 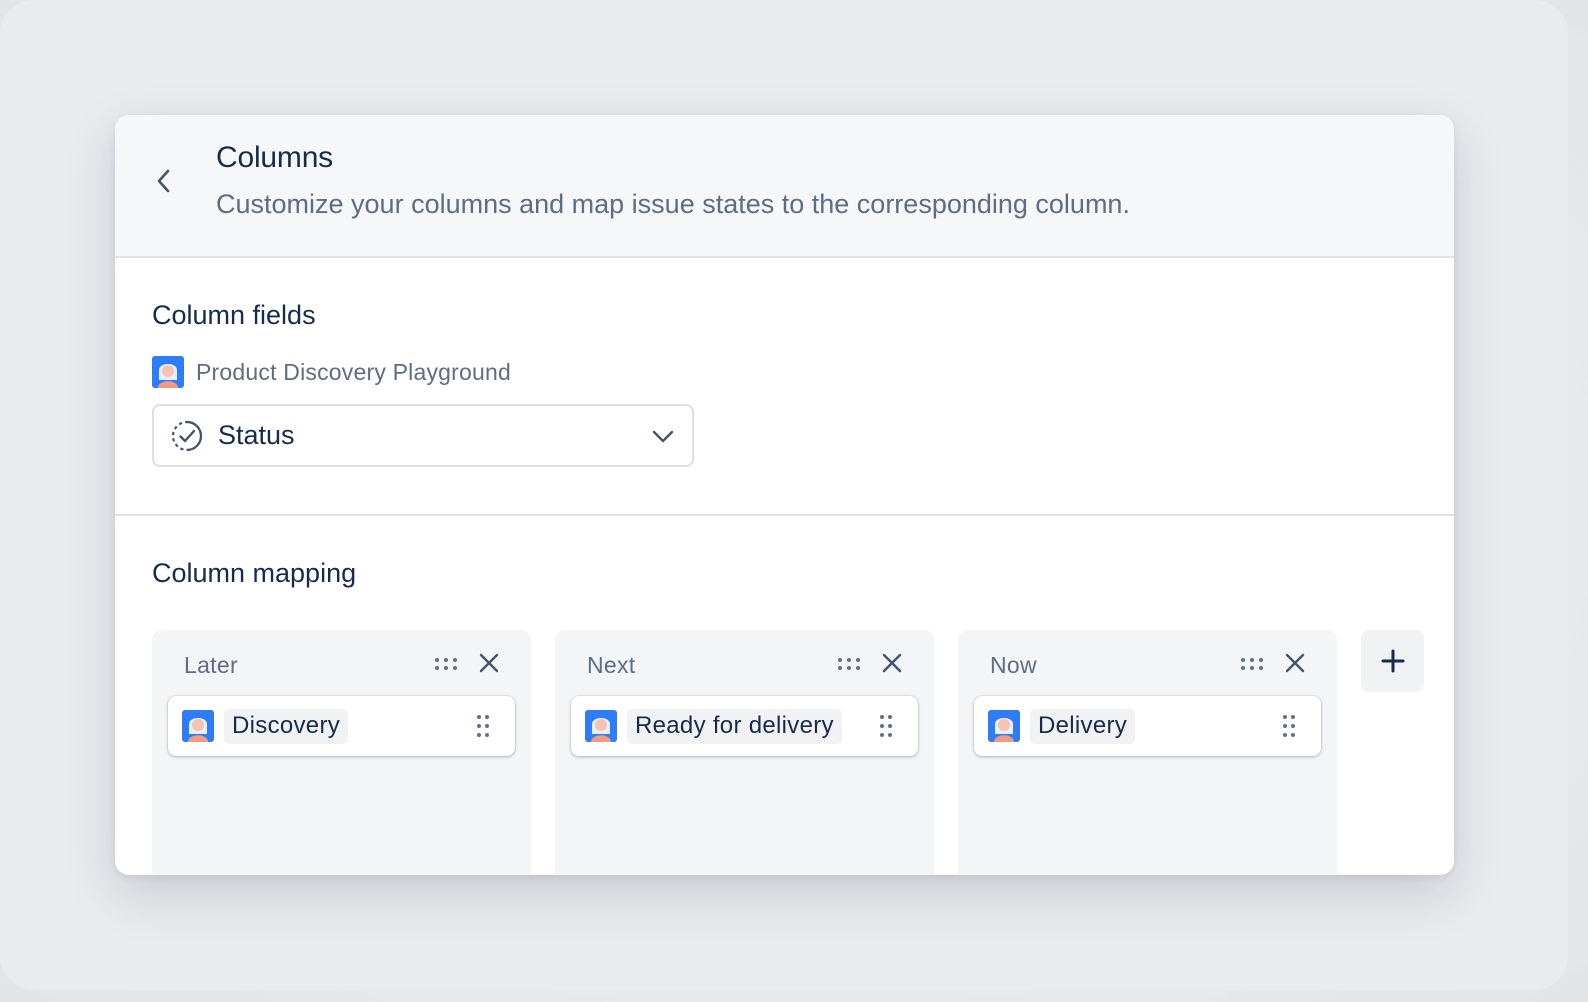 What do you see at coordinates (286, 726) in the screenshot?
I see `state-lozenge: Discovery` at bounding box center [286, 726].